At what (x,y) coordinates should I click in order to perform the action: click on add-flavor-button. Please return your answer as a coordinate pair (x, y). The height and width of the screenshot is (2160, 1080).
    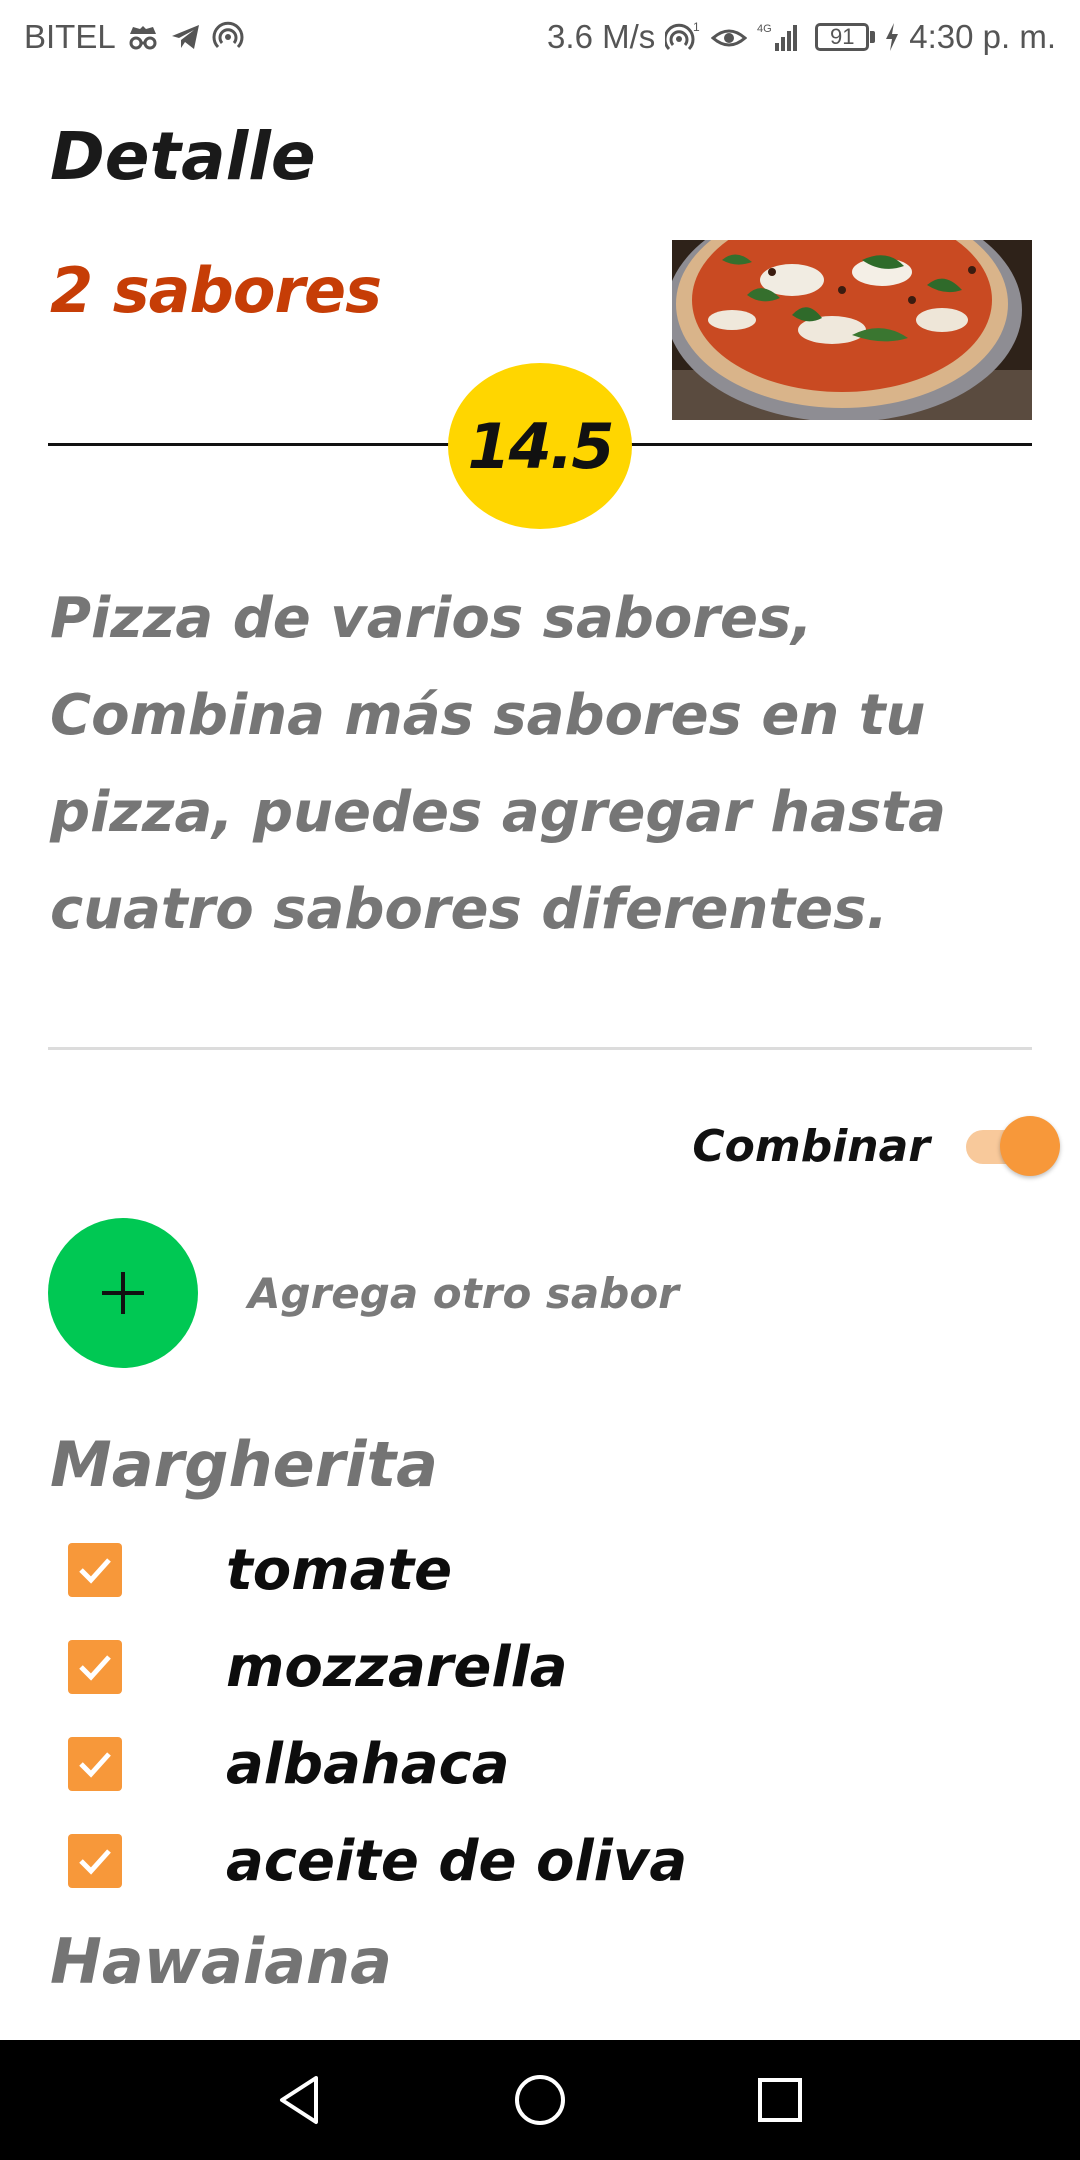
    Looking at the image, I should click on (123, 1293).